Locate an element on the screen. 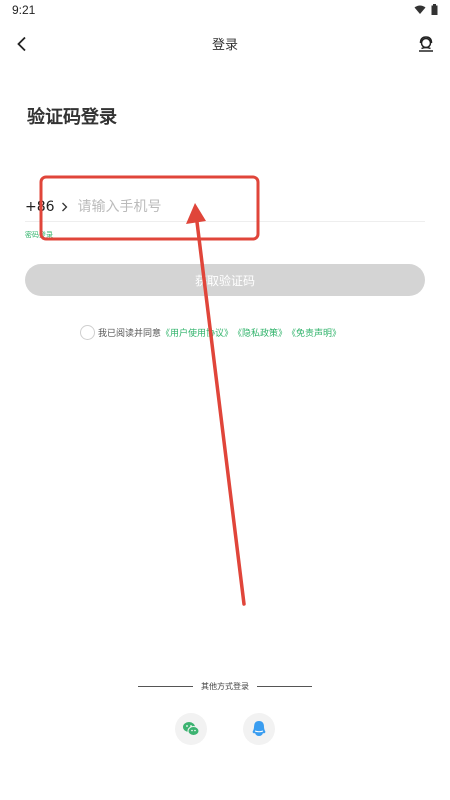  nav-bar: 登录 is located at coordinates (225, 44).